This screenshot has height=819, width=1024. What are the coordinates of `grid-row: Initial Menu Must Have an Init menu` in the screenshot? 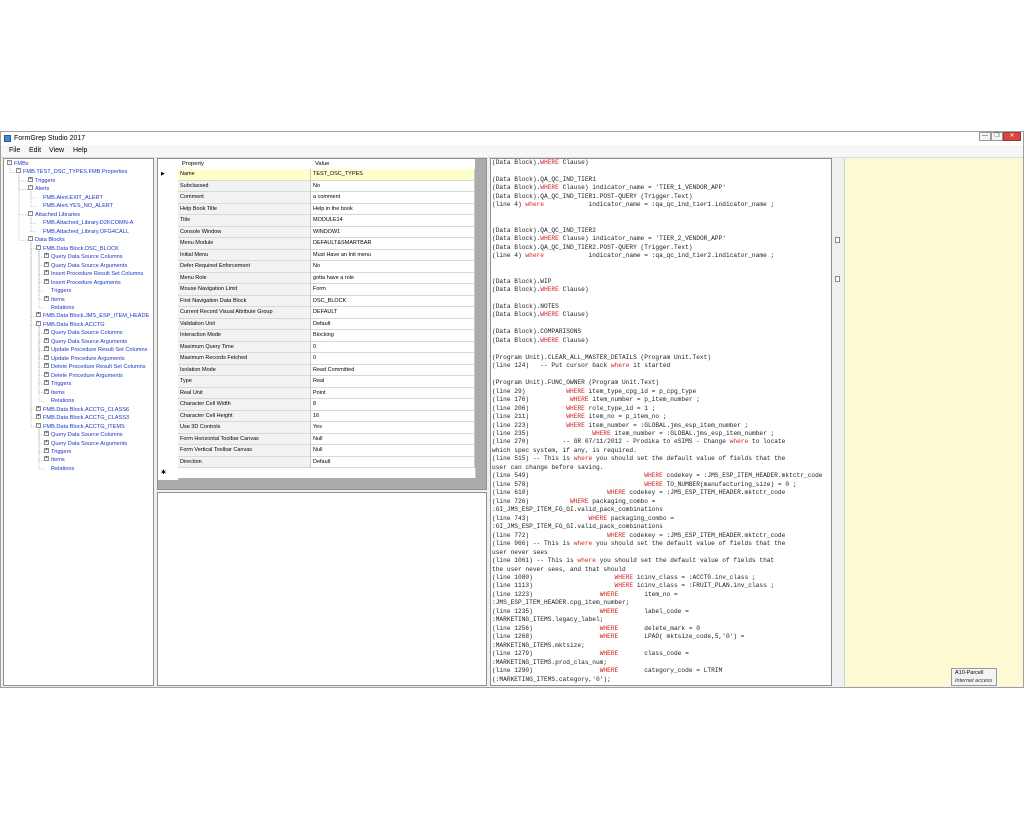 It's located at (326, 255).